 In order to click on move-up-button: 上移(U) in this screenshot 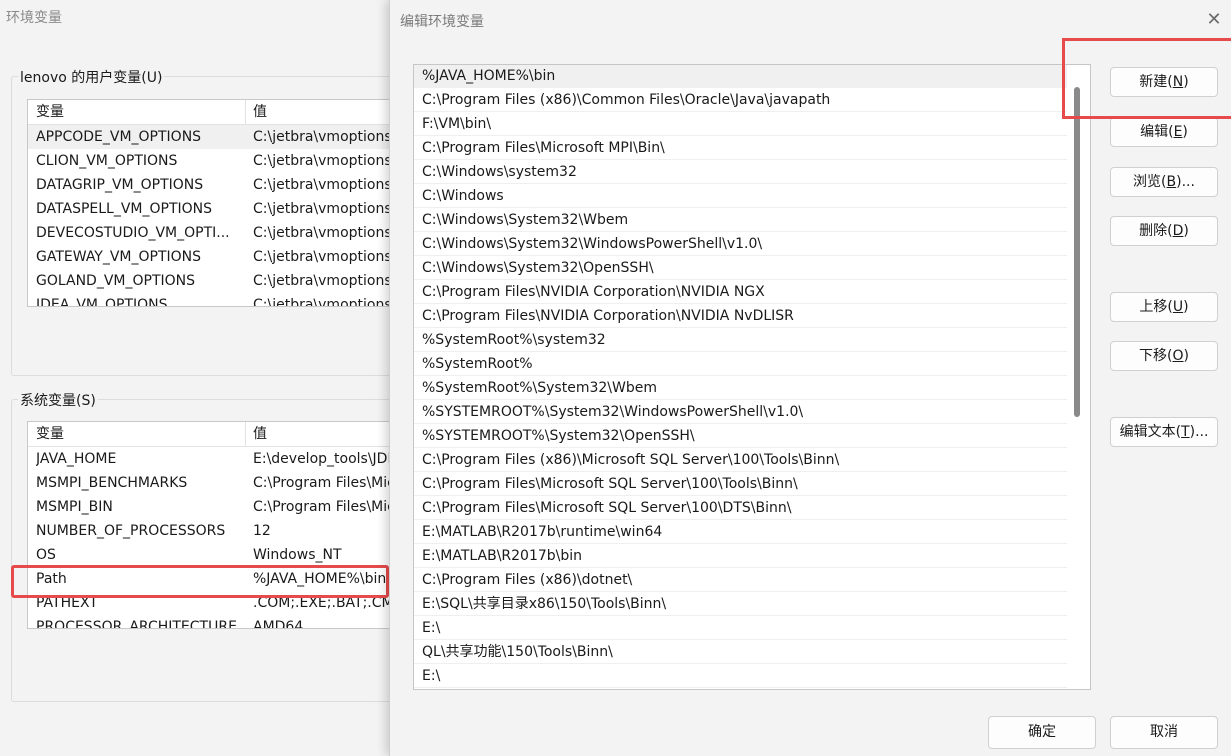, I will do `click(1164, 307)`.